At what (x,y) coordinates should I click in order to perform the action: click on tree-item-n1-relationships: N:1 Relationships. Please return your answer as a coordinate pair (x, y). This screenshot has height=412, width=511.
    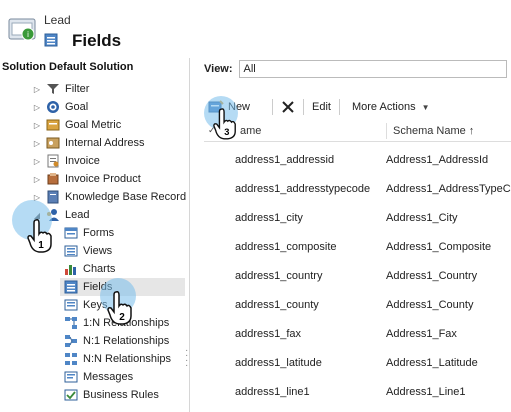
    Looking at the image, I should click on (116, 341).